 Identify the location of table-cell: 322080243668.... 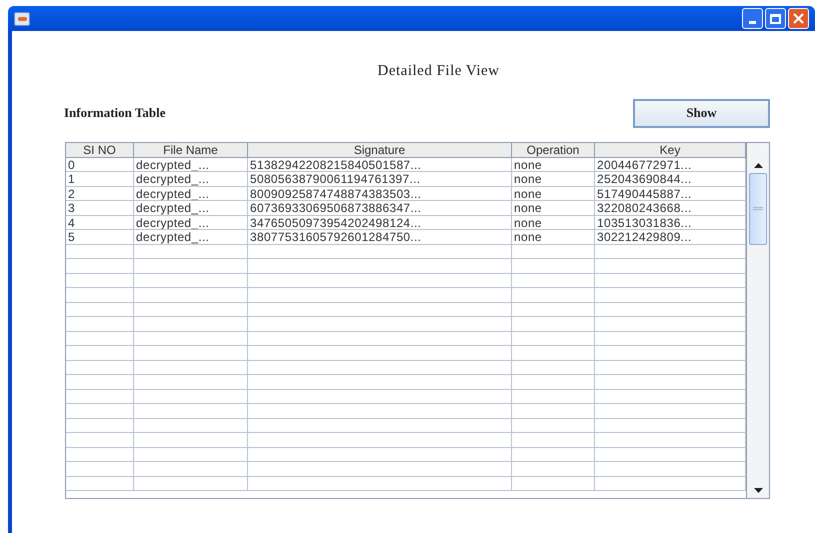
(670, 208).